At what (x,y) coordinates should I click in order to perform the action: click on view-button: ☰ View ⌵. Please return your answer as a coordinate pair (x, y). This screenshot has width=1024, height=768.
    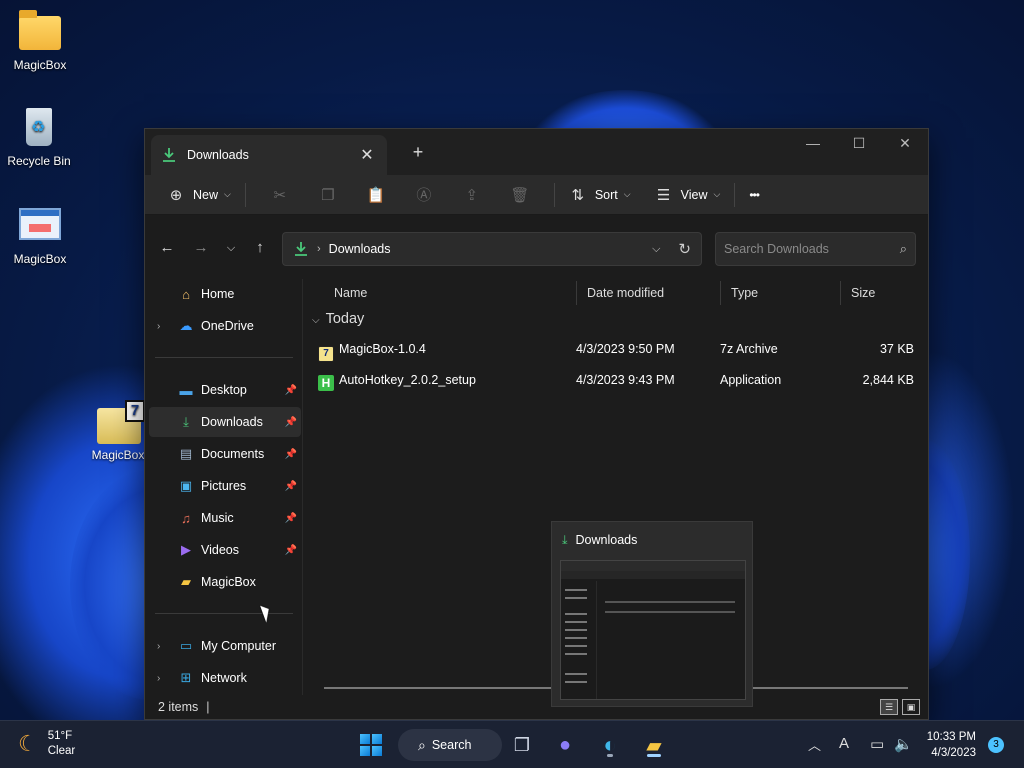
    Looking at the image, I should click on (688, 195).